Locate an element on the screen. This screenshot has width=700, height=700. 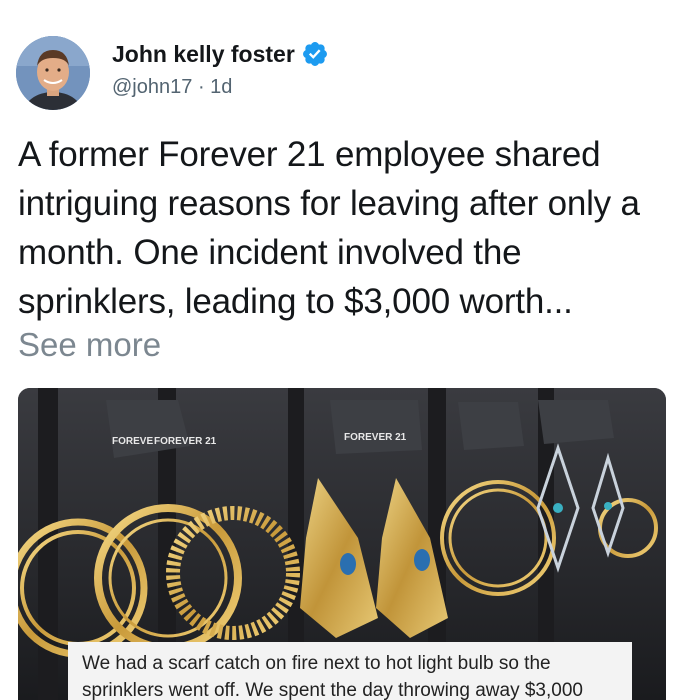
author-name-row: John kelly foster is located at coordinates (220, 54).